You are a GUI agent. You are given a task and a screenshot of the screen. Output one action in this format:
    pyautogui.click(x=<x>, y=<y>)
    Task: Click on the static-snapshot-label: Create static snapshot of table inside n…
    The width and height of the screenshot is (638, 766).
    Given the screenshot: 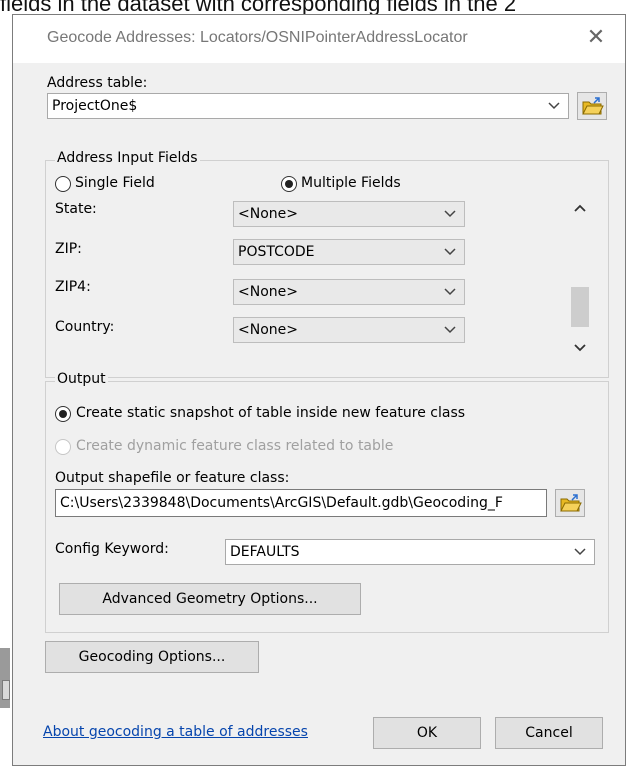 What is the action you would take?
    pyautogui.click(x=271, y=413)
    